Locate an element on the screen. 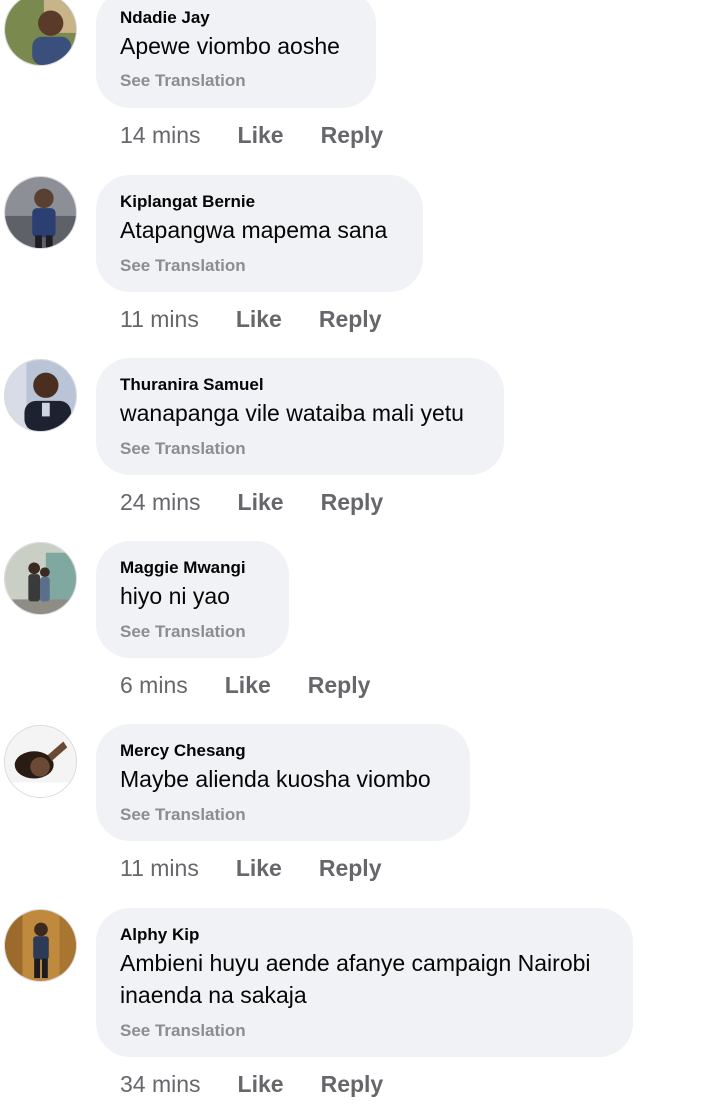  comment-text: Maybe alienda kuosha viombo is located at coordinates (275, 779).